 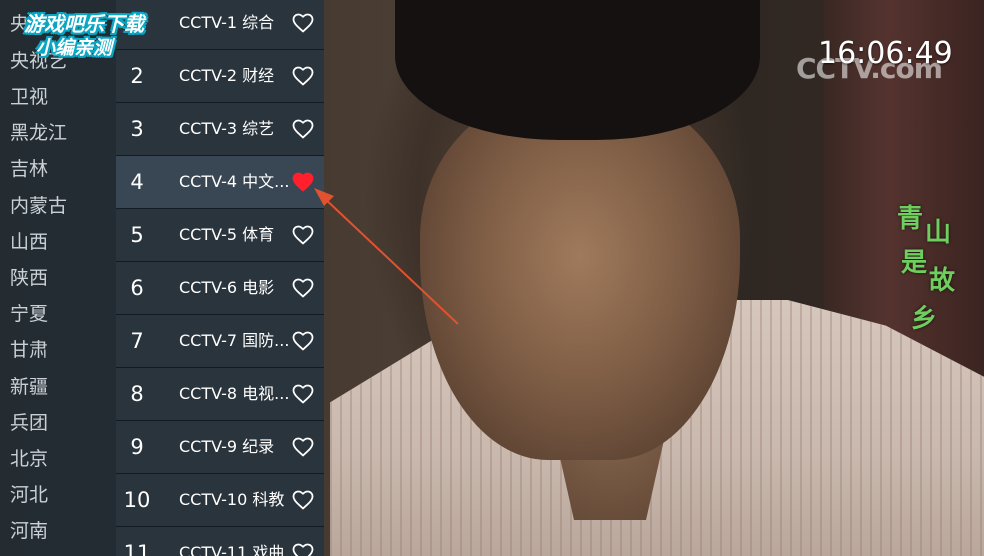 I want to click on channel-number: 9, so click(x=137, y=447).